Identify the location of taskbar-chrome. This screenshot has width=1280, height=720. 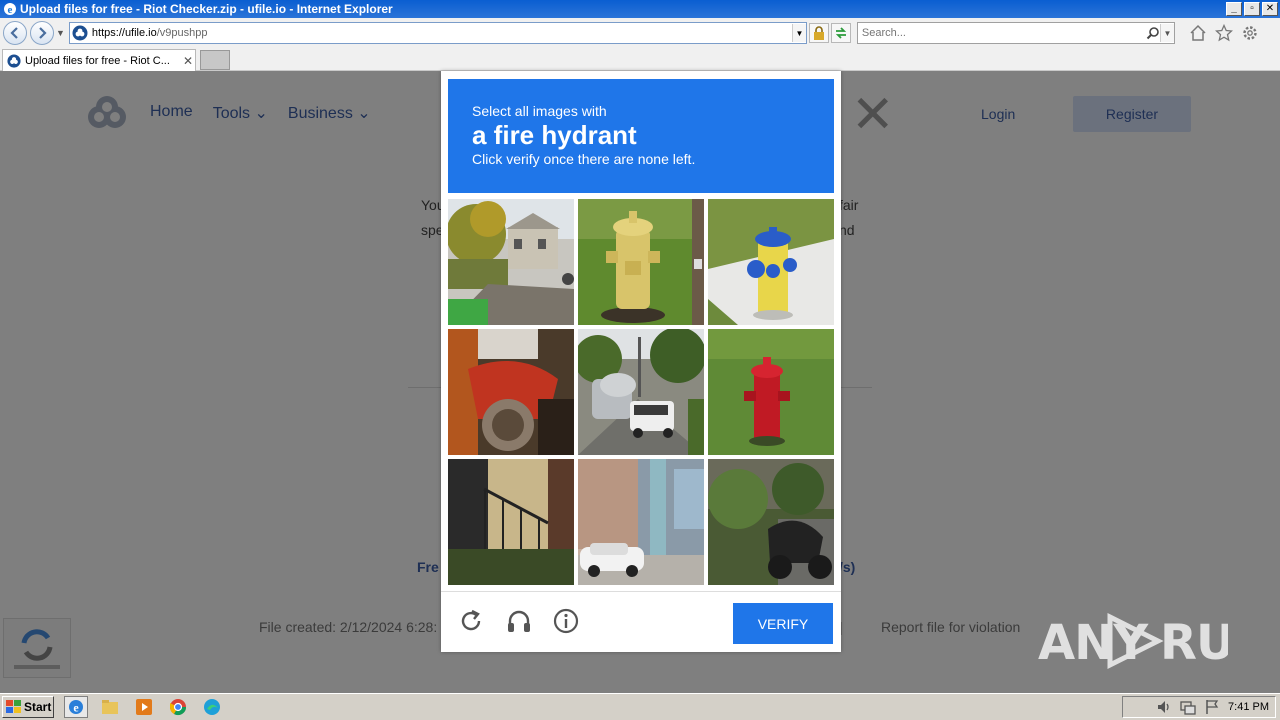
(178, 707).